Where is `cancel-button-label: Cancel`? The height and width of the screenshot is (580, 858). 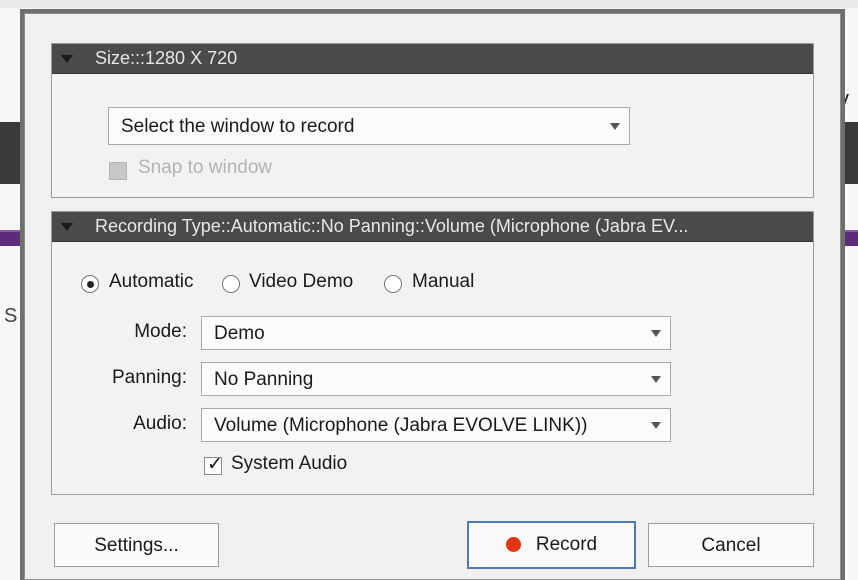
cancel-button-label: Cancel is located at coordinates (731, 545).